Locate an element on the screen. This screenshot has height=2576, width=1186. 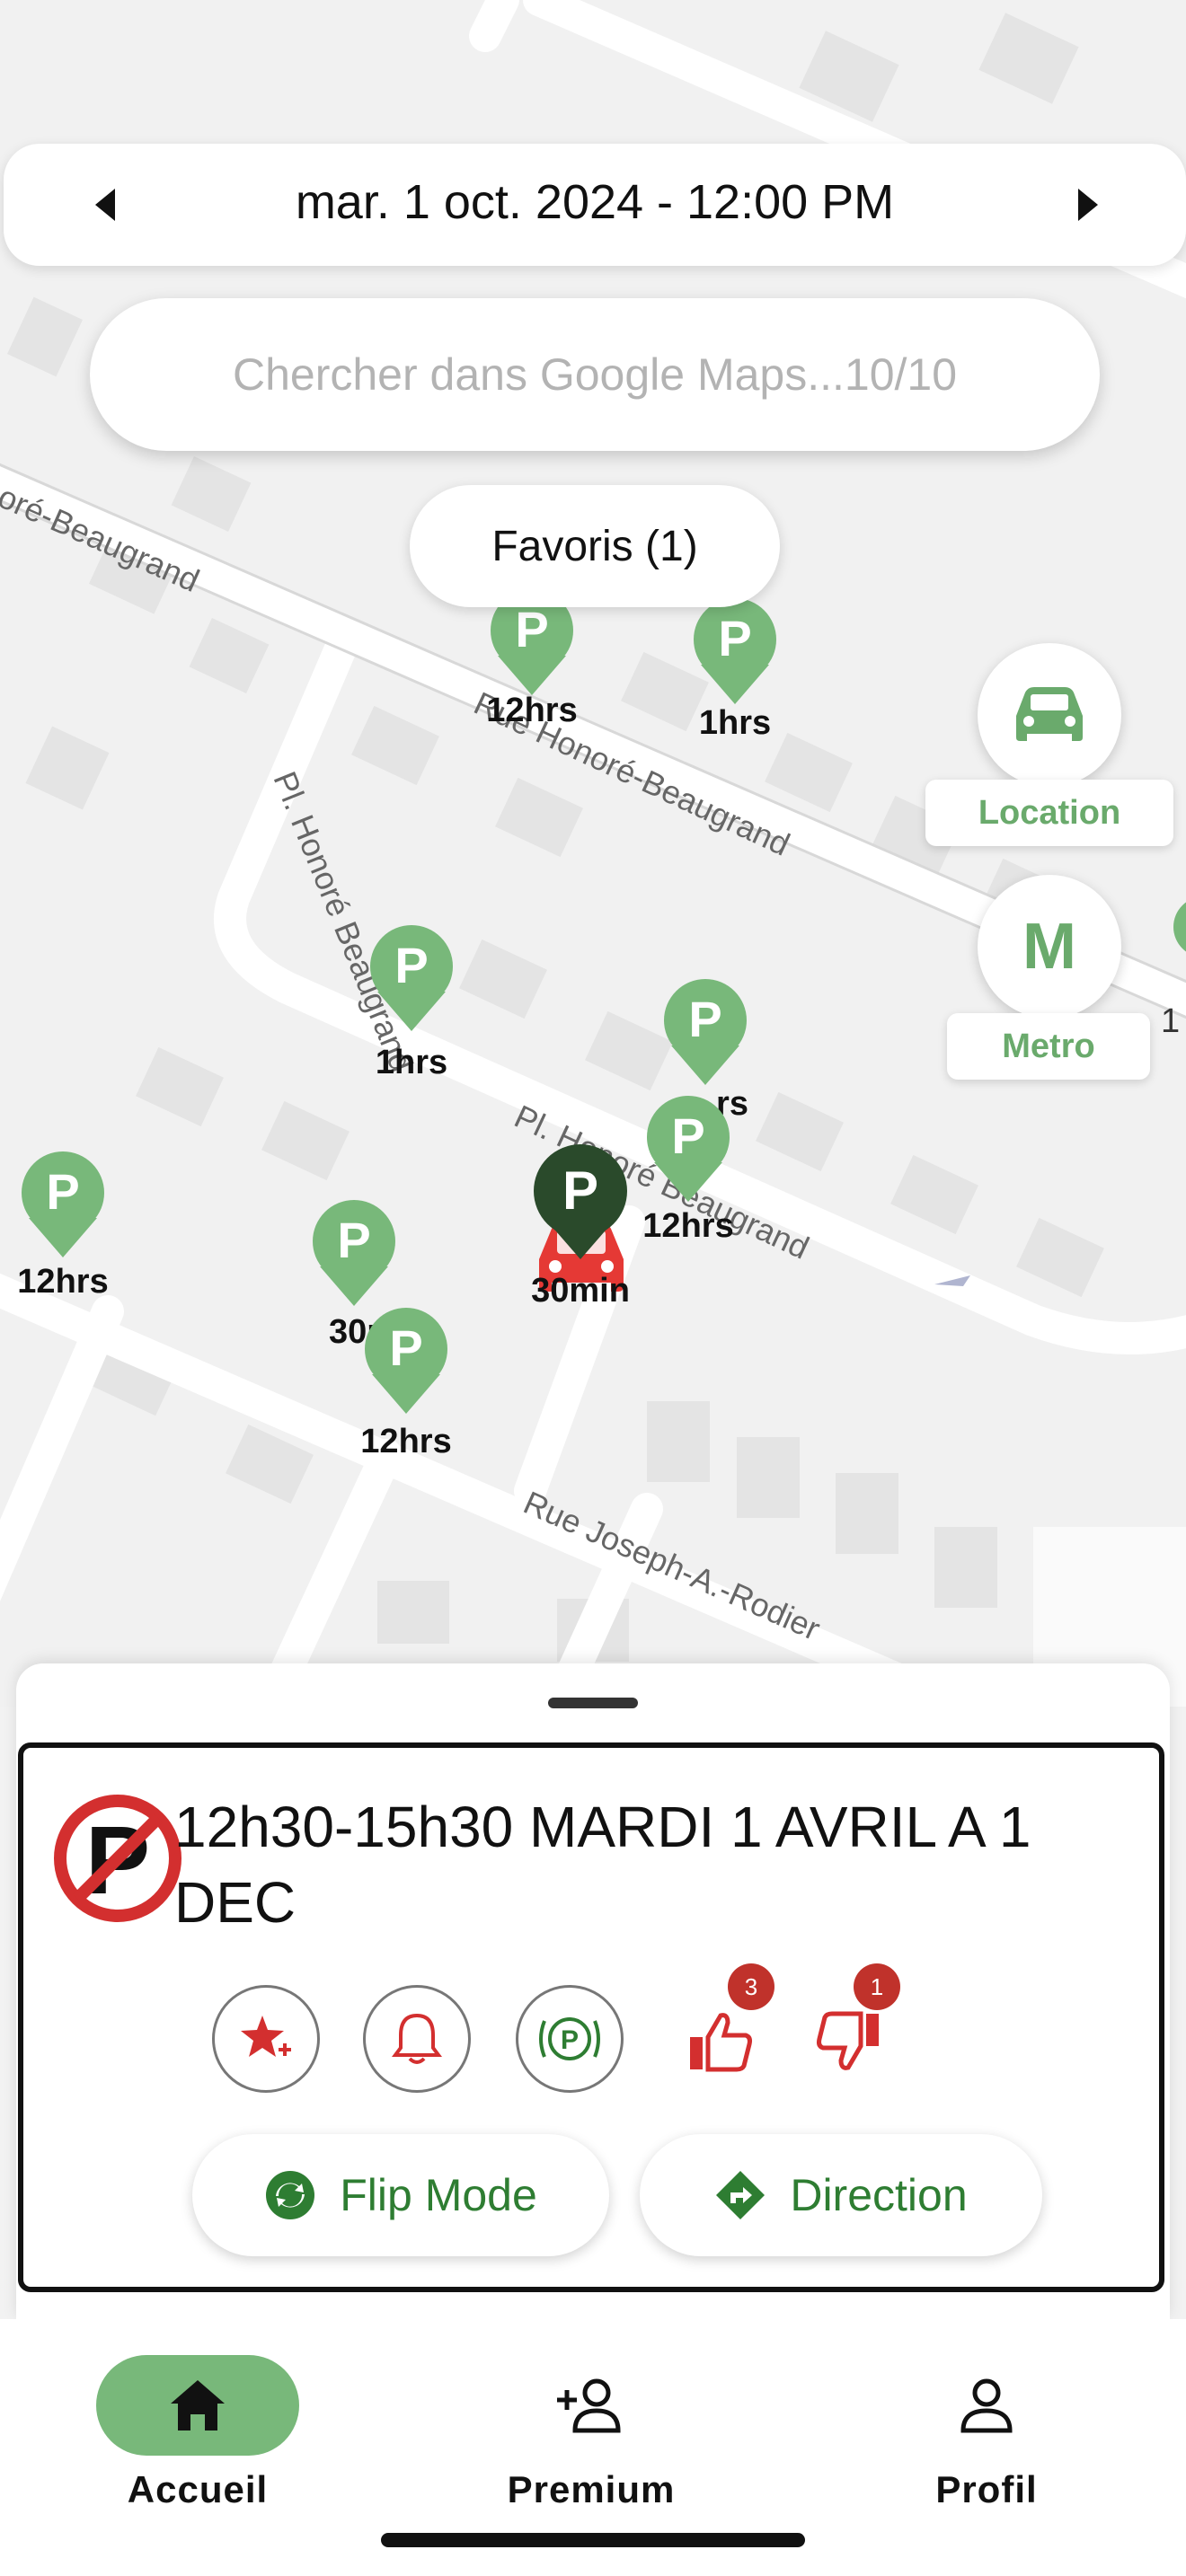
thumbs-up-icon is located at coordinates (720, 2041).